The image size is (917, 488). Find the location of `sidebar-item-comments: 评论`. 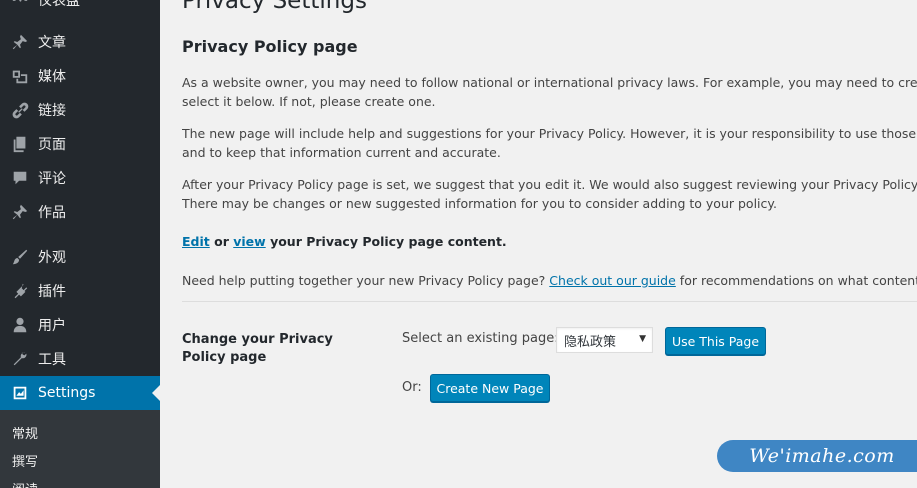

sidebar-item-comments: 评论 is located at coordinates (80, 178).